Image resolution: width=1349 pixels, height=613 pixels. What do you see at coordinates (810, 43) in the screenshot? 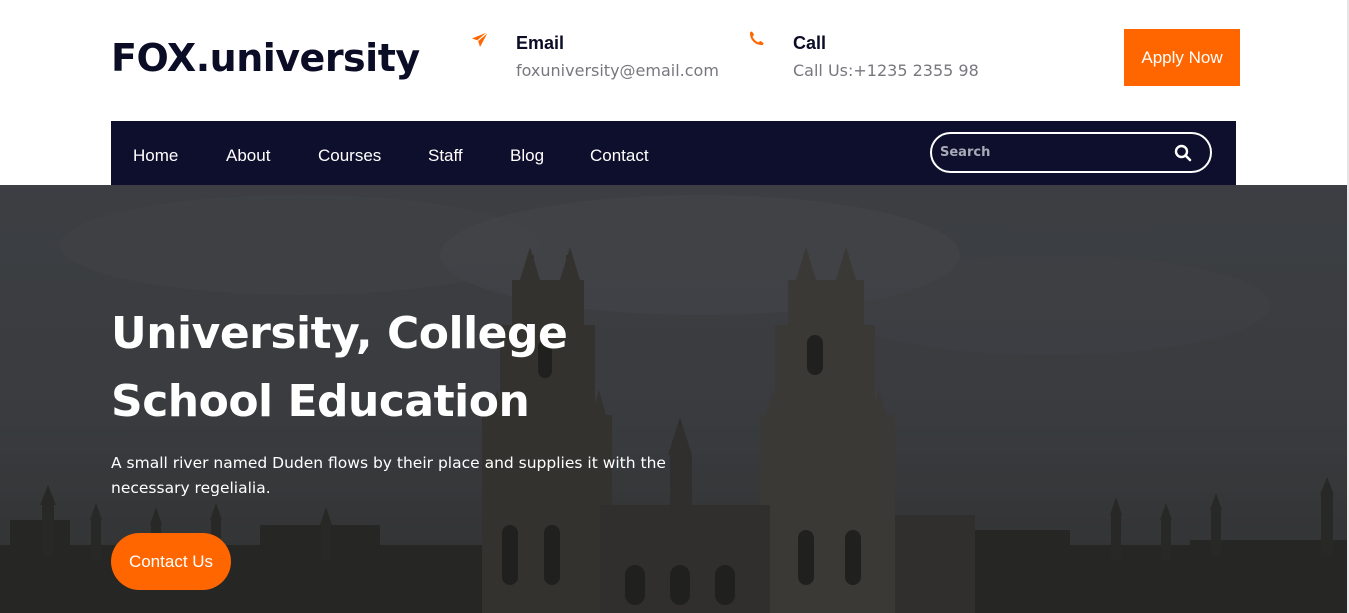
I see `call-title: Call` at bounding box center [810, 43].